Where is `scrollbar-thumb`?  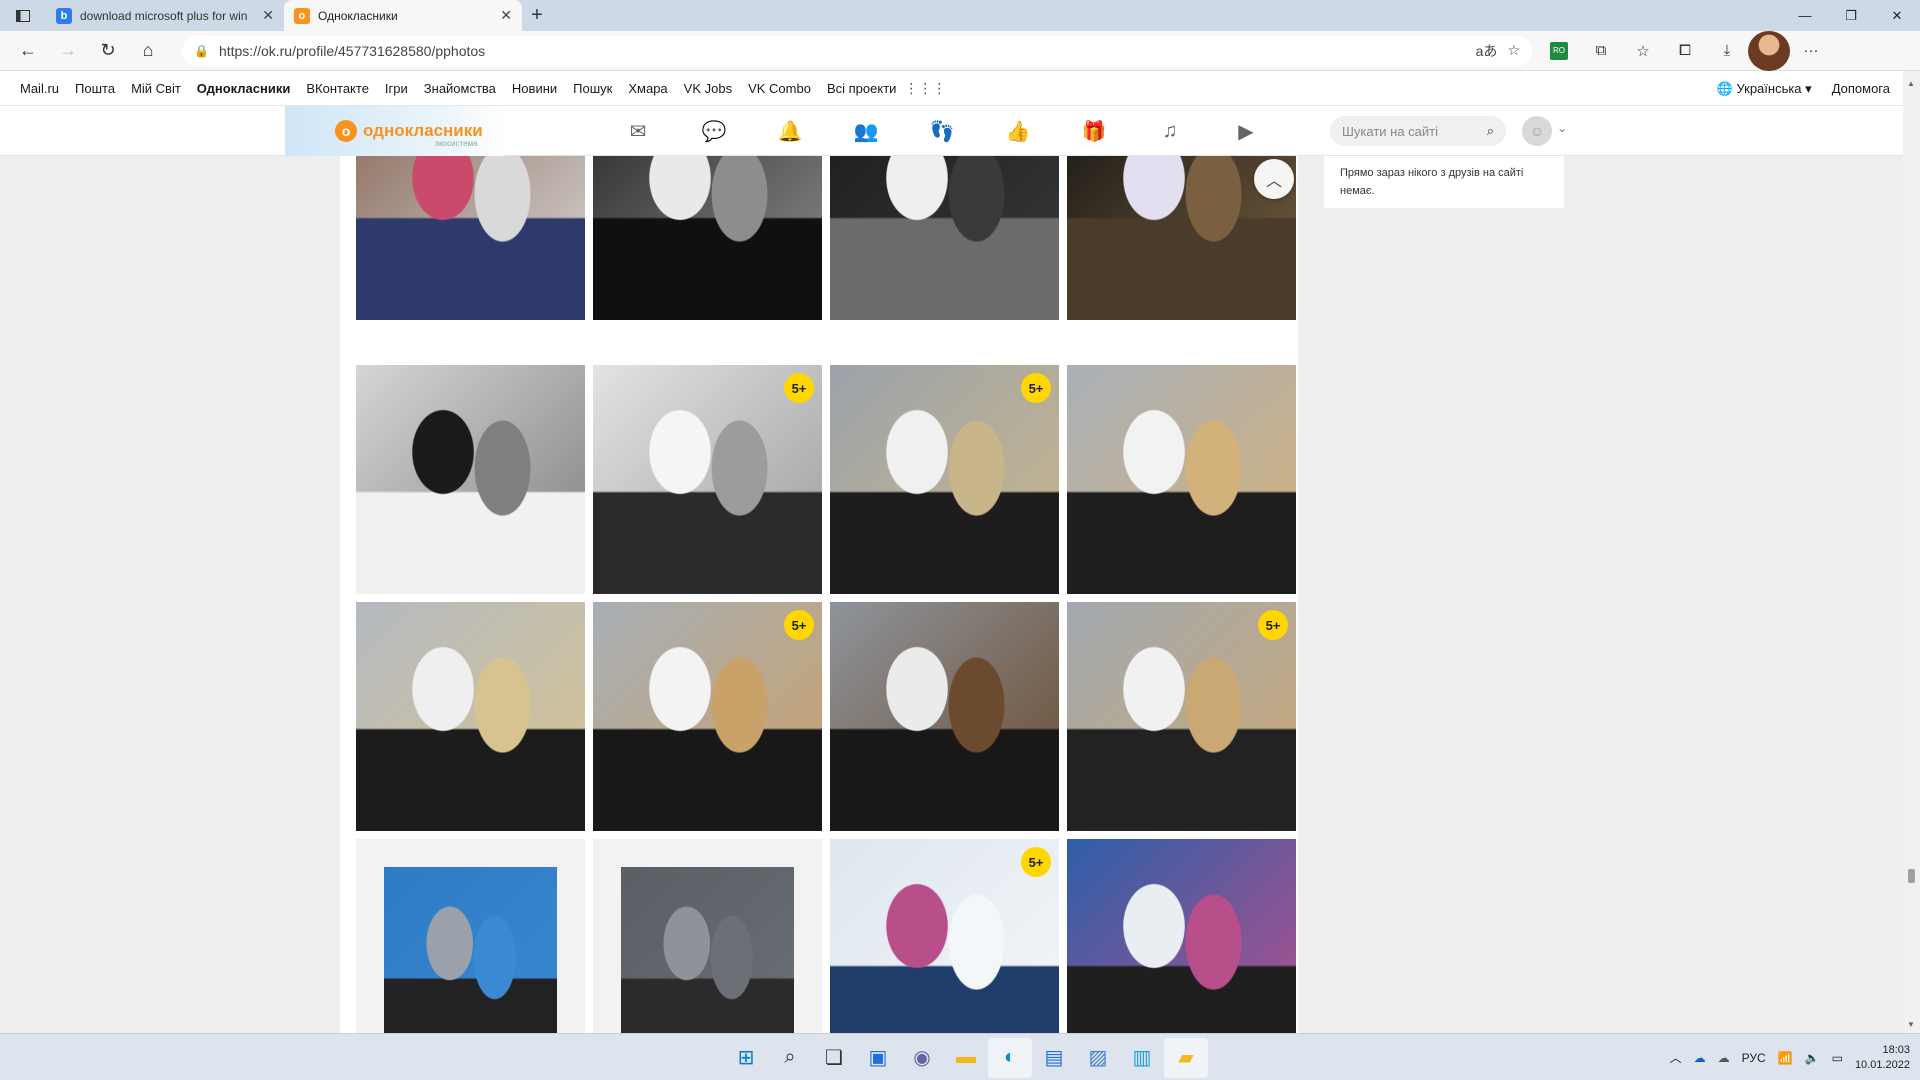 scrollbar-thumb is located at coordinates (1911, 876).